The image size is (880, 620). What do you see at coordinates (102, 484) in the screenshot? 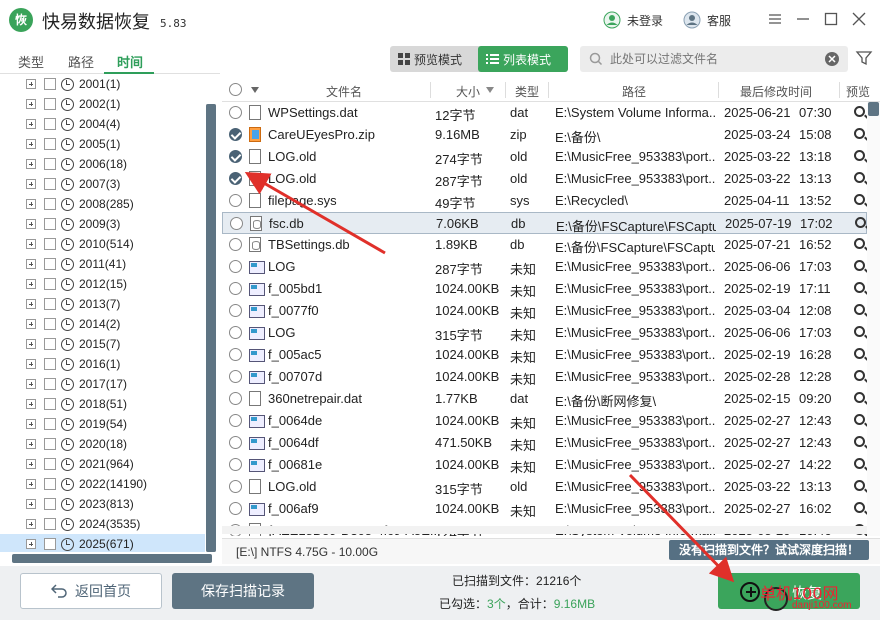
I see `tree-item: 2022(14190)` at bounding box center [102, 484].